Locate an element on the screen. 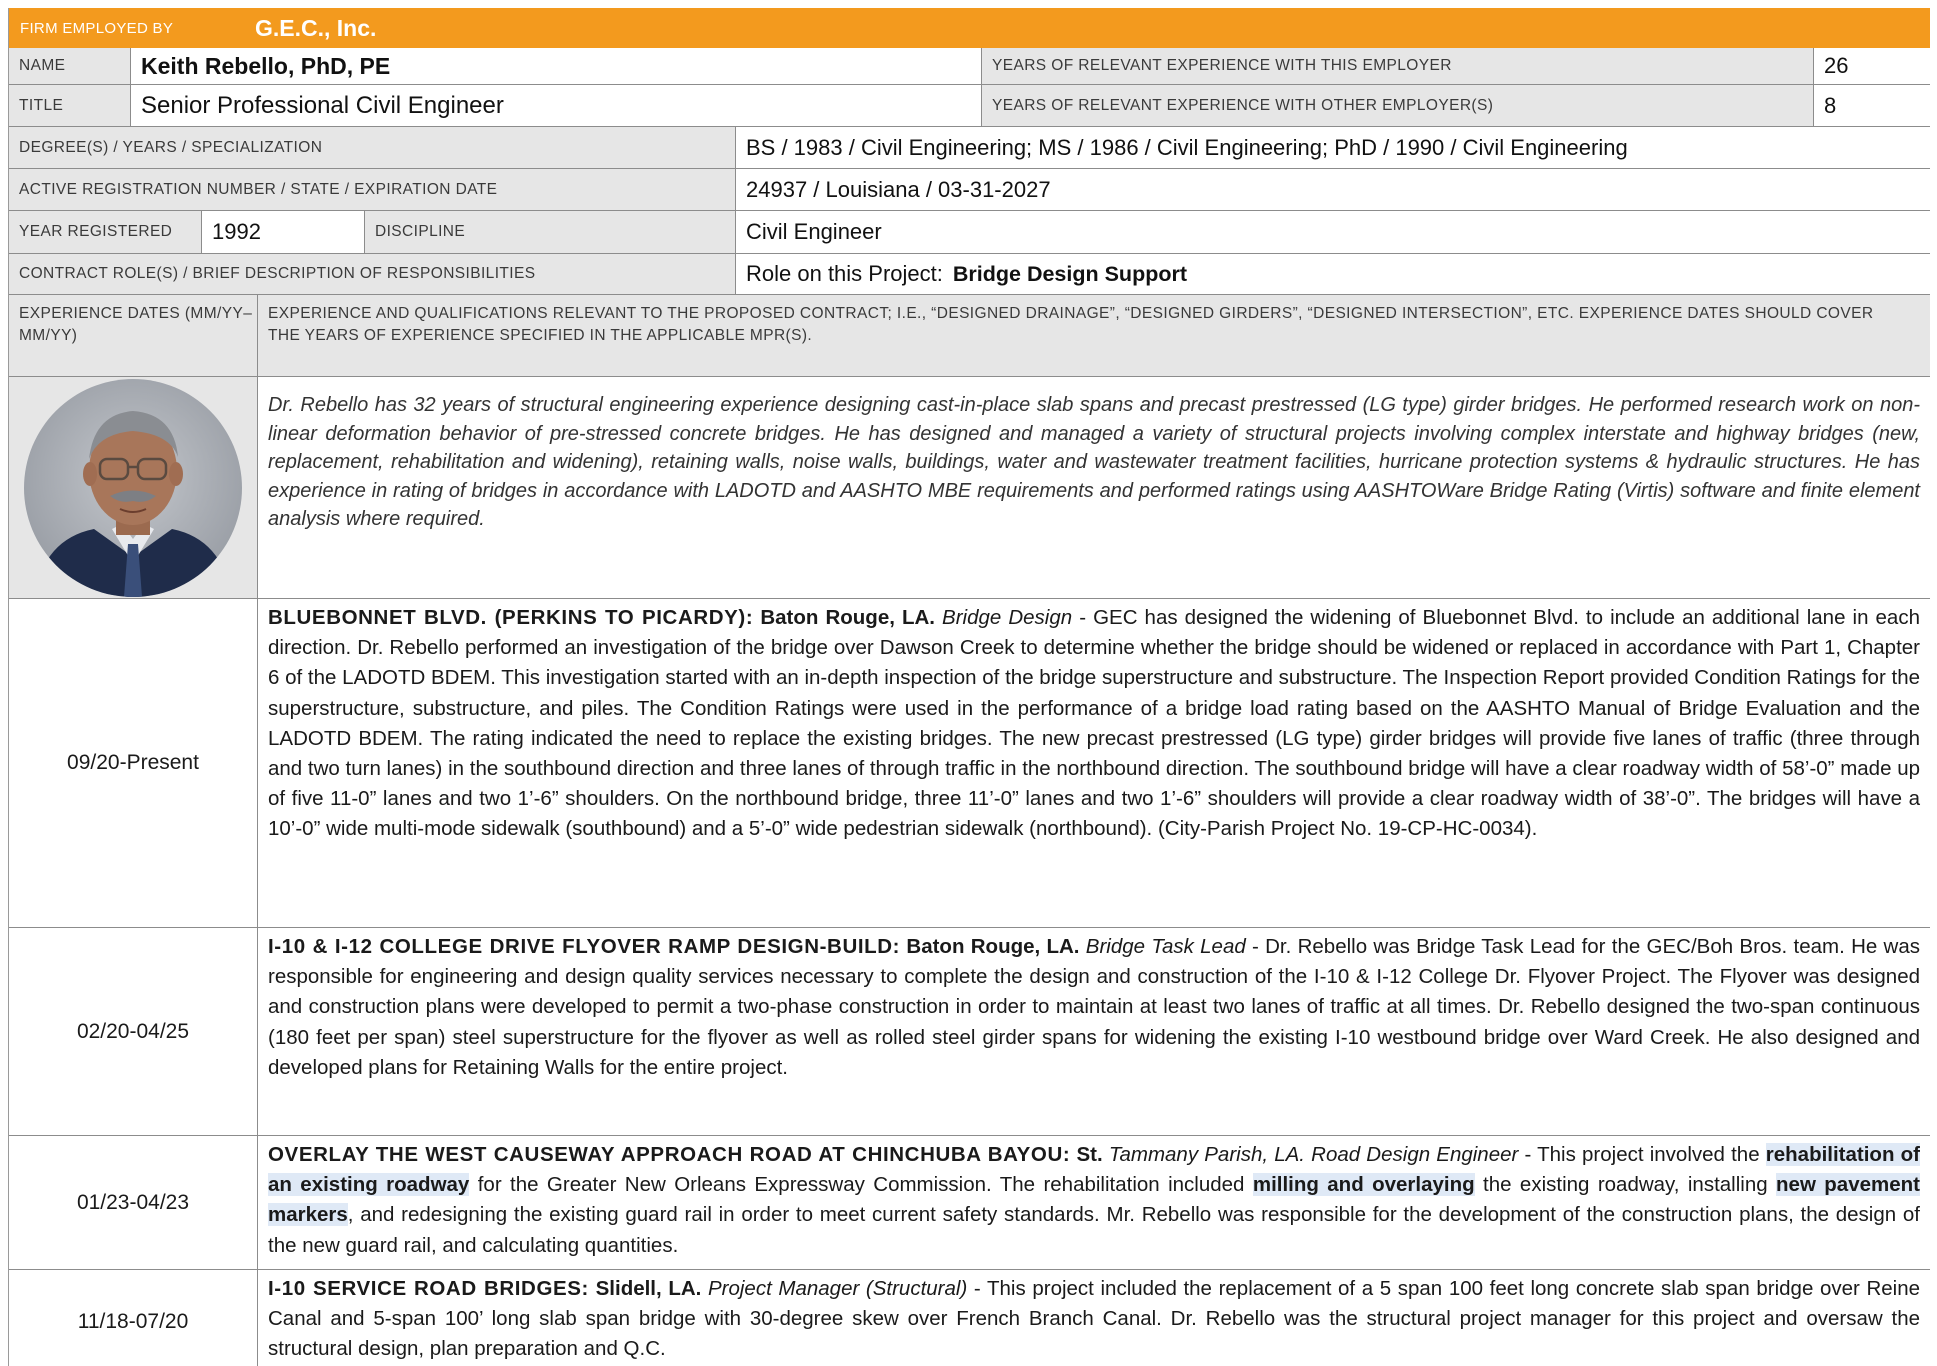 This screenshot has height=1366, width=1937. project-location: Slidell, LA. is located at coordinates (648, 1288).